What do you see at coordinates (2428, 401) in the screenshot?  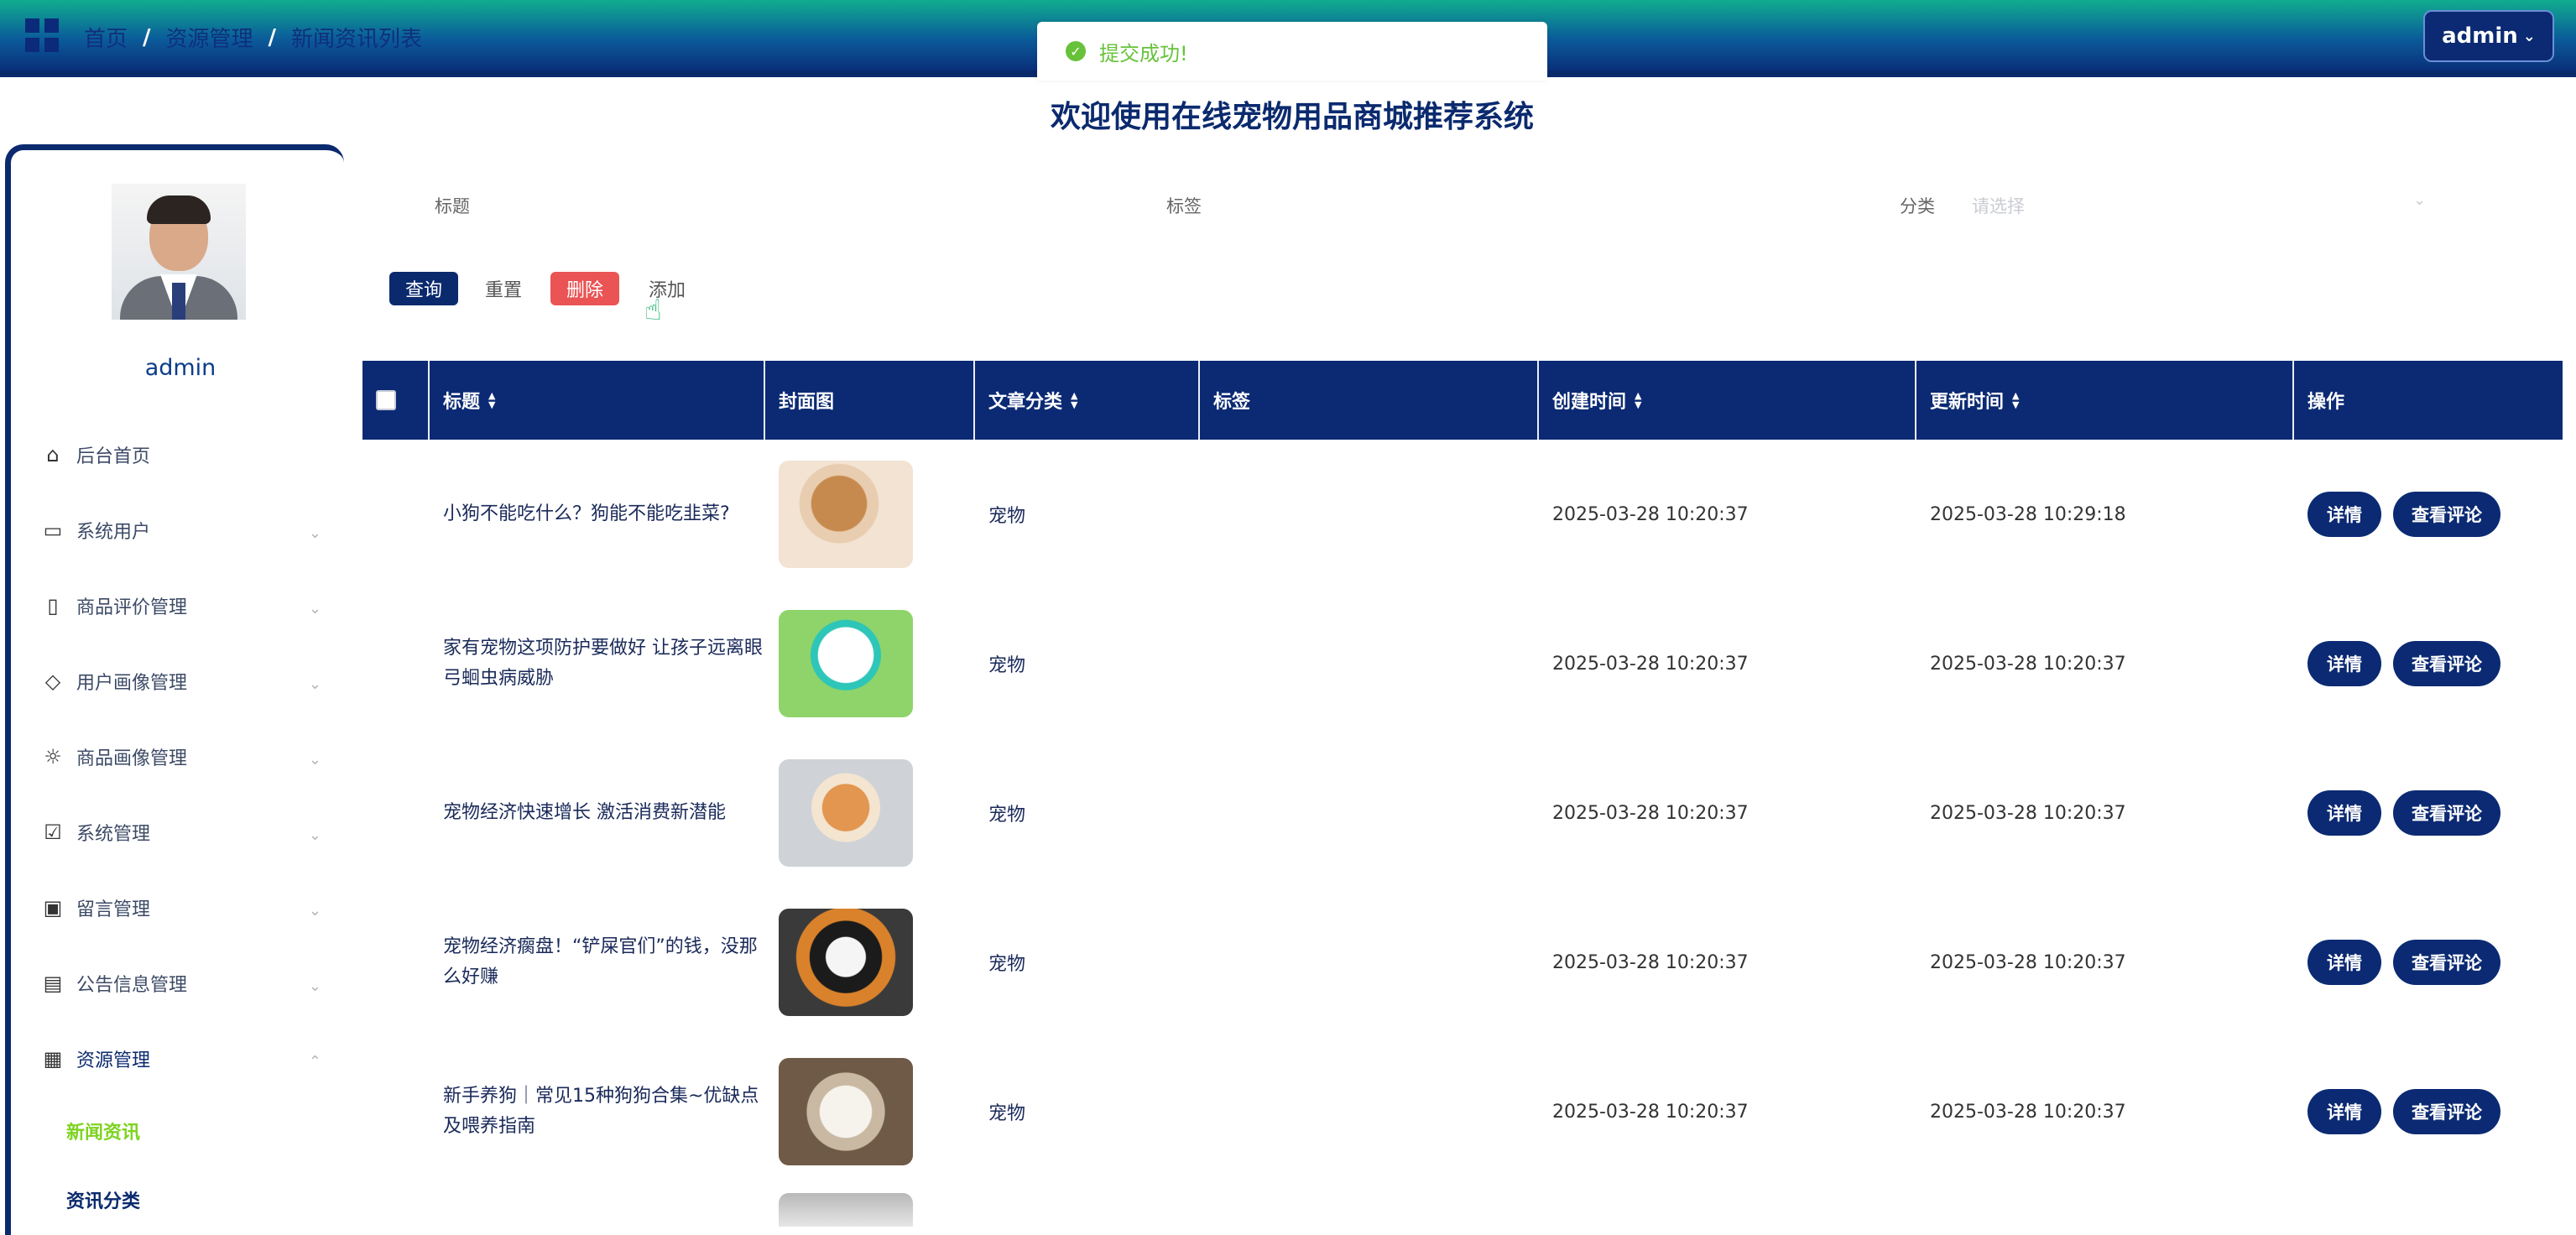 I see `header-actions: 操作` at bounding box center [2428, 401].